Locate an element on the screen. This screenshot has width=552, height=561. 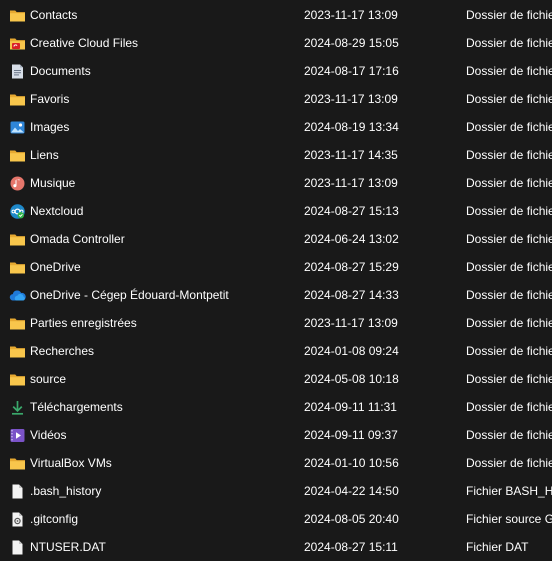
file-date-modified: 2024-08-05 20:40 is located at coordinates (351, 519).